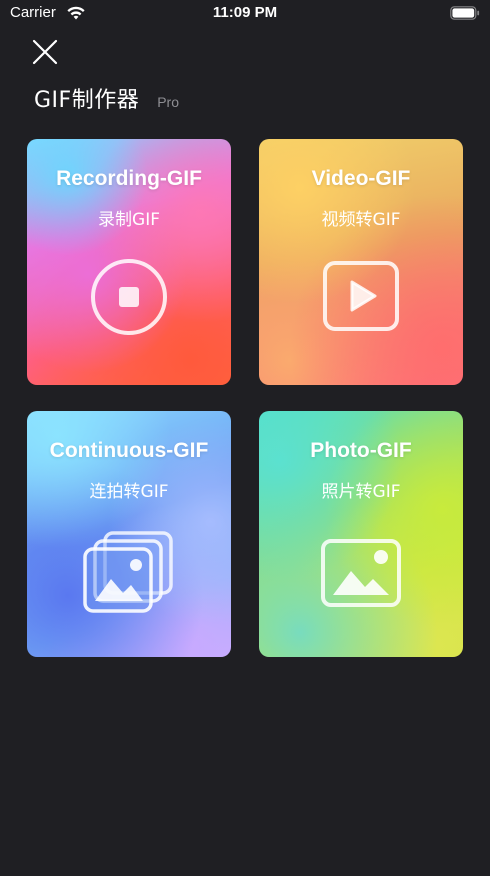 Image resolution: width=490 pixels, height=876 pixels. Describe the element at coordinates (361, 534) in the screenshot. I see `photo-gif-card: Photo-GIF 照片转GIF` at that location.